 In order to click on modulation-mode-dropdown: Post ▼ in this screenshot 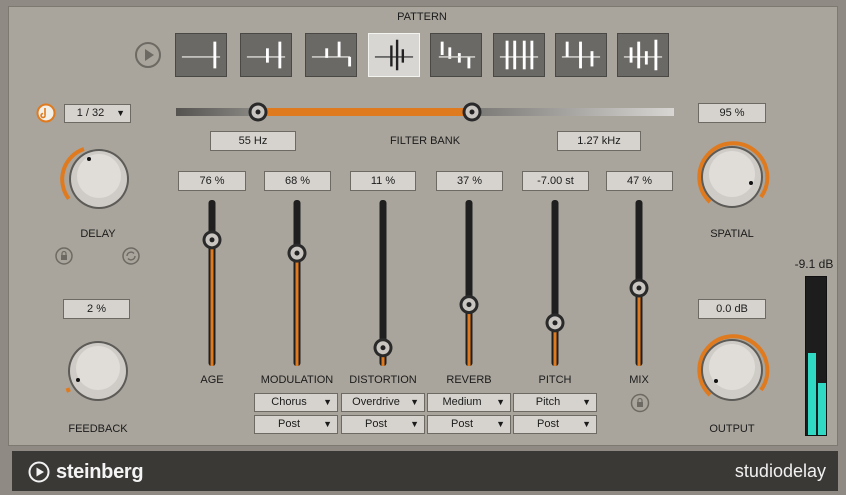, I will do `click(296, 424)`.